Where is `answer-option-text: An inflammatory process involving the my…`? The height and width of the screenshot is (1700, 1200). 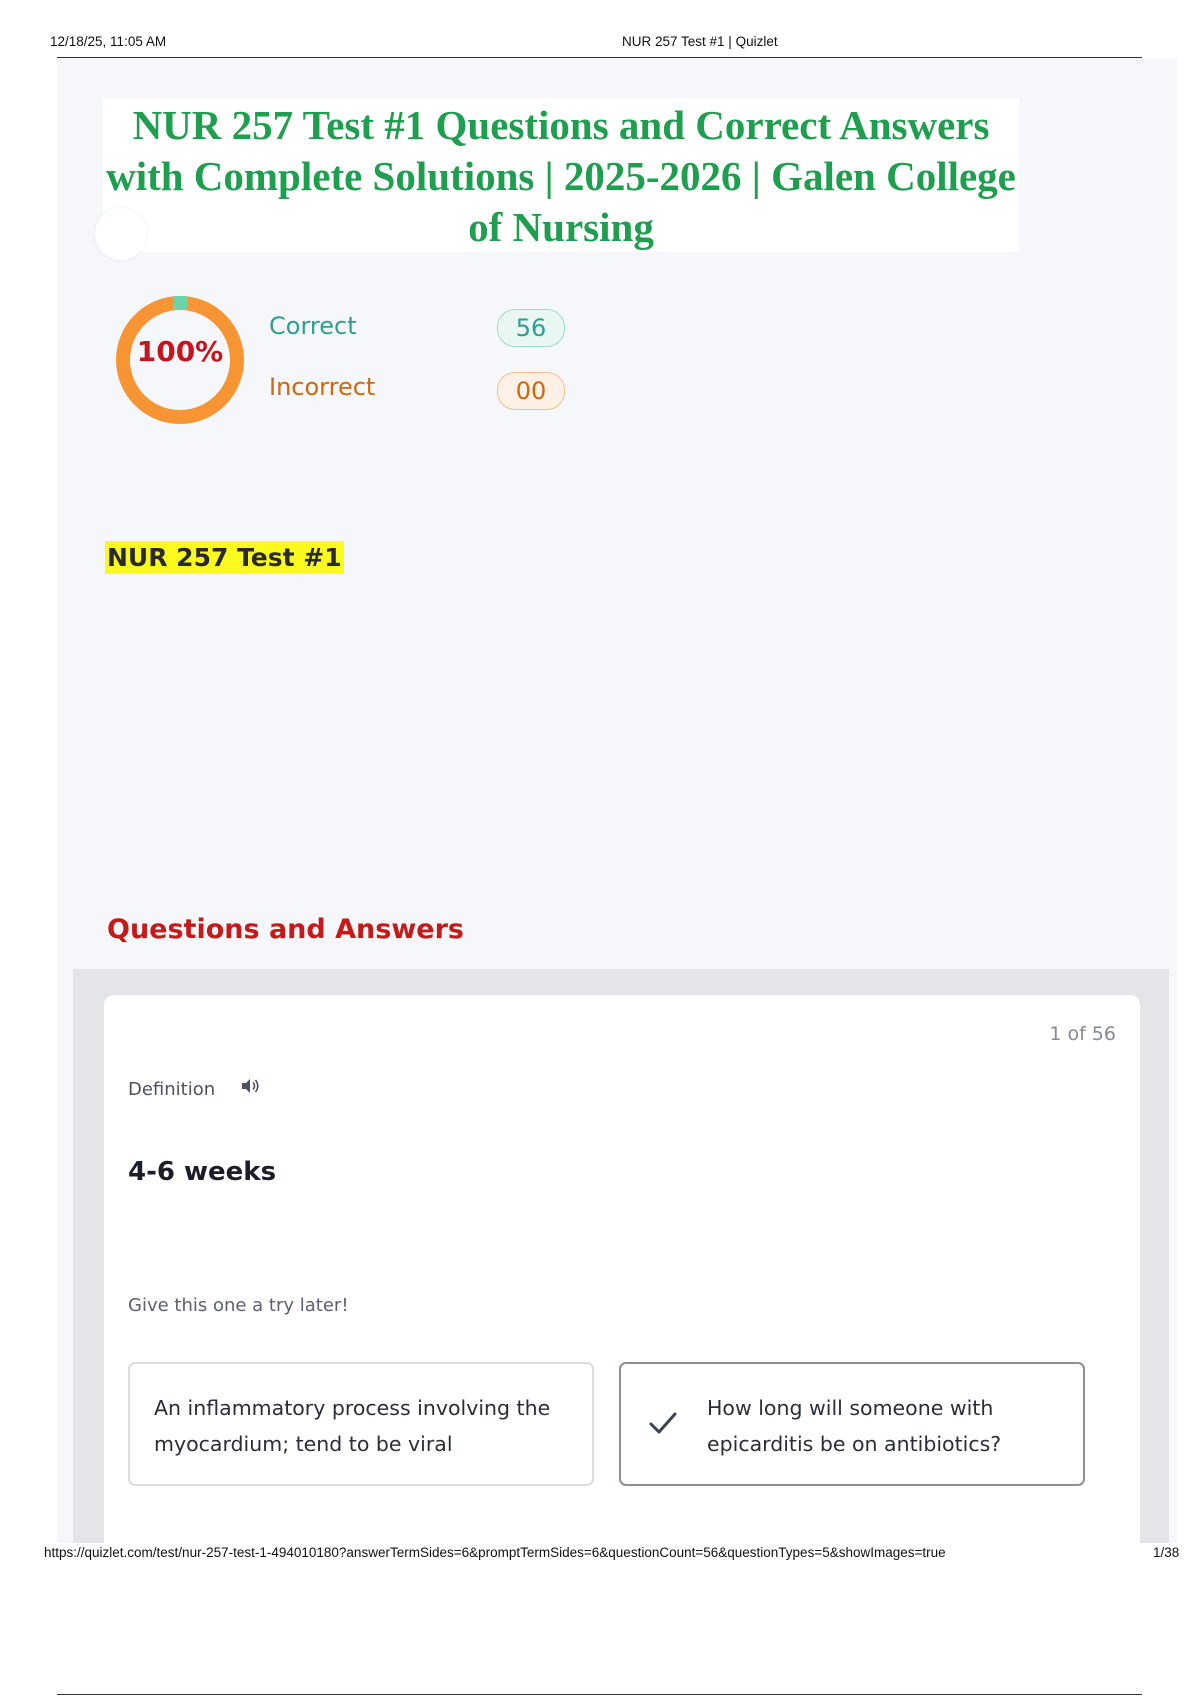
answer-option-text: An inflammatory process involving the my… is located at coordinates (352, 1426).